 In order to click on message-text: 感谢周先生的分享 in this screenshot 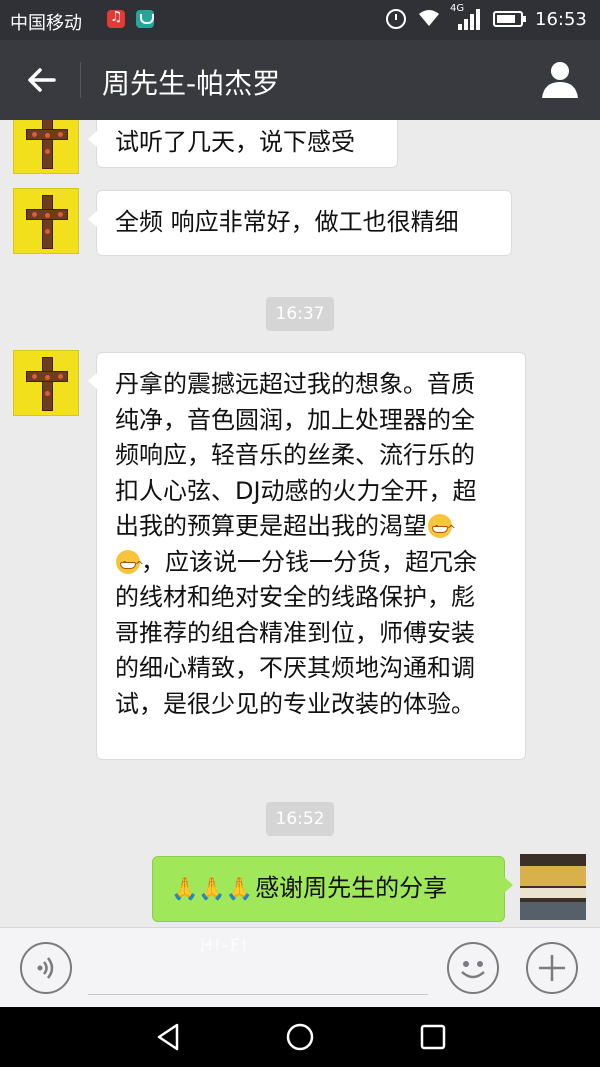, I will do `click(351, 888)`.